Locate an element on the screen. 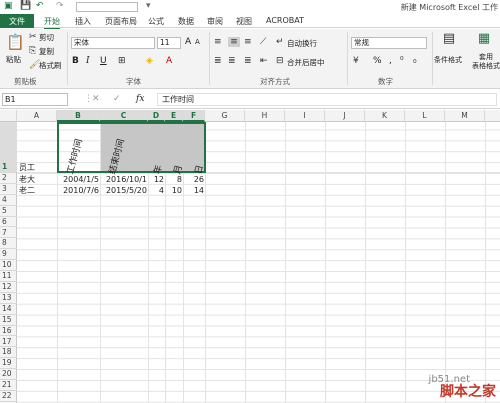 The image size is (500, 403). column-header-k: K is located at coordinates (385, 116).